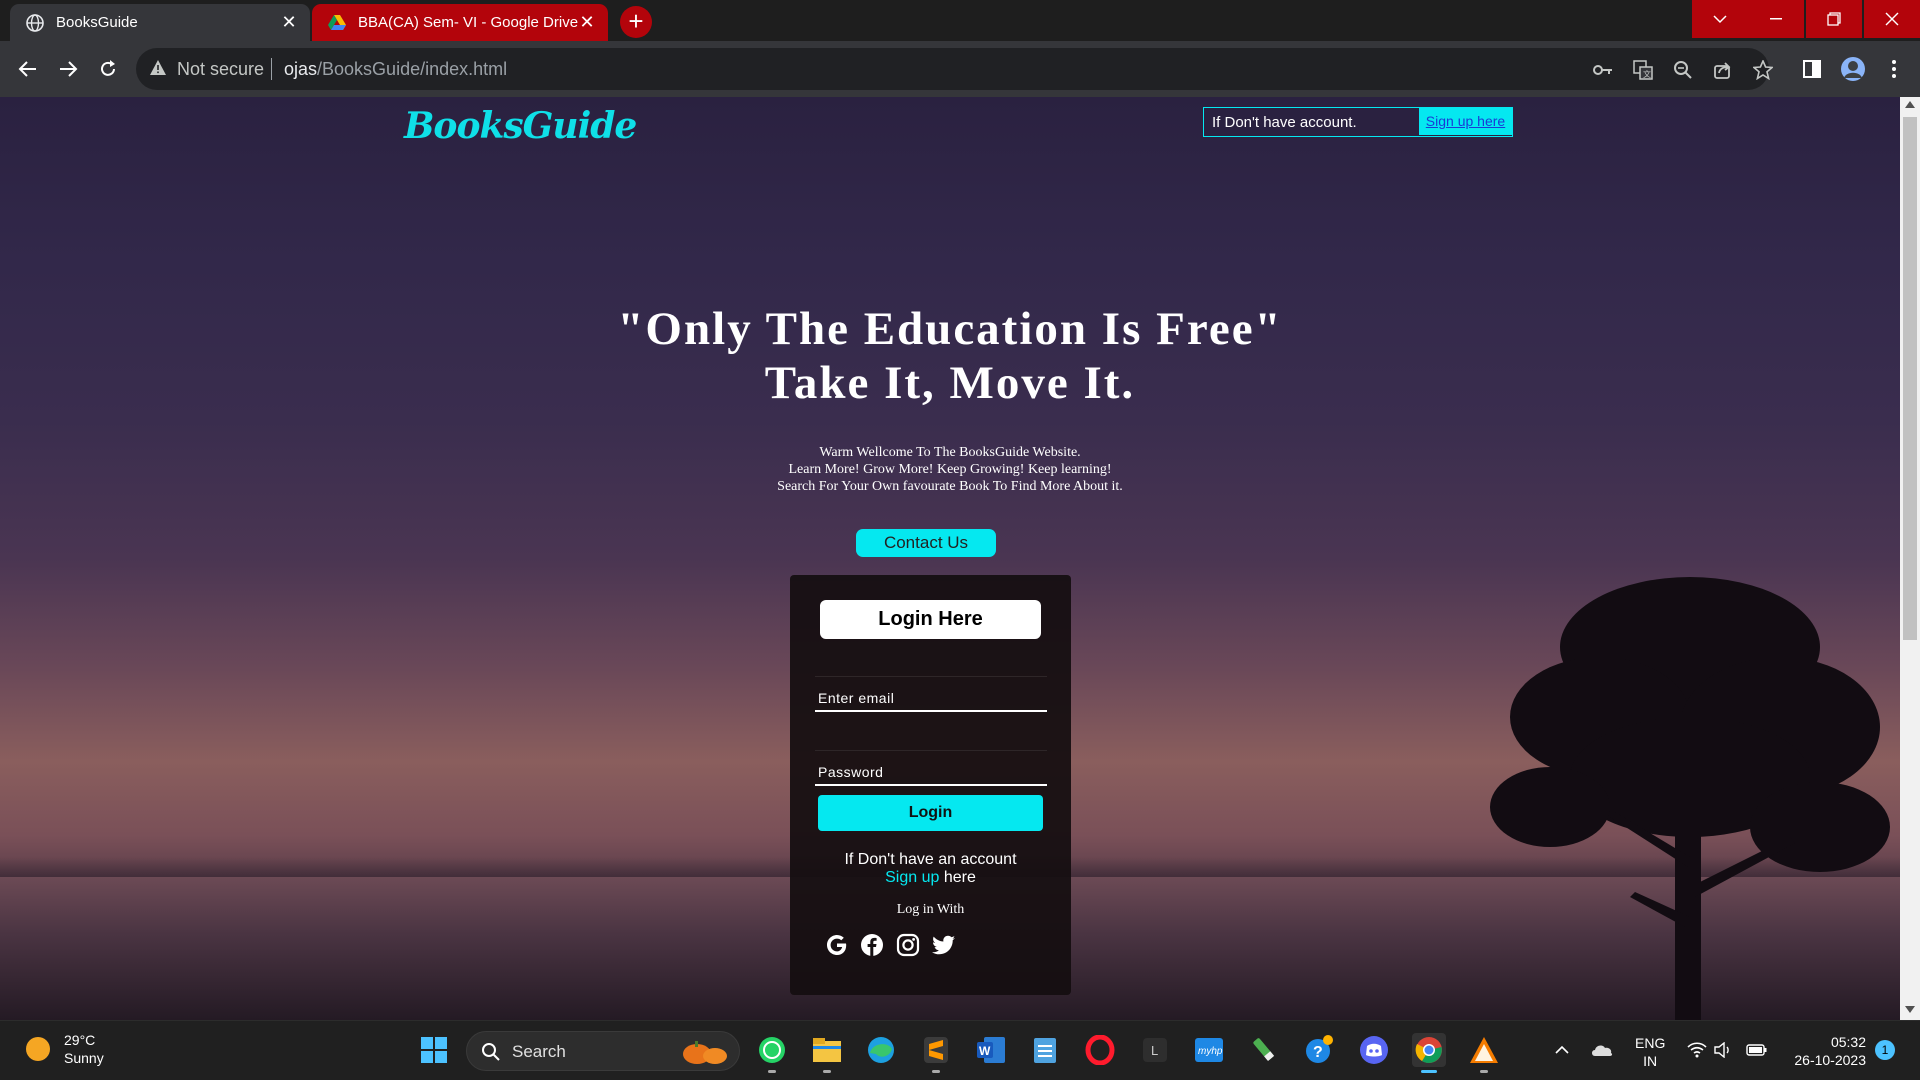 The width and height of the screenshot is (1920, 1080). Describe the element at coordinates (1562, 1050) in the screenshot. I see `chevron-up-icon` at that location.